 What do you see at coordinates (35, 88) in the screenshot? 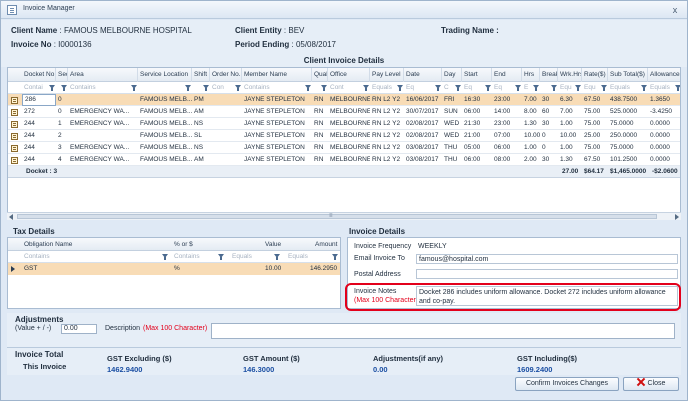
I see `filter-input-docket-no: Contai` at bounding box center [35, 88].